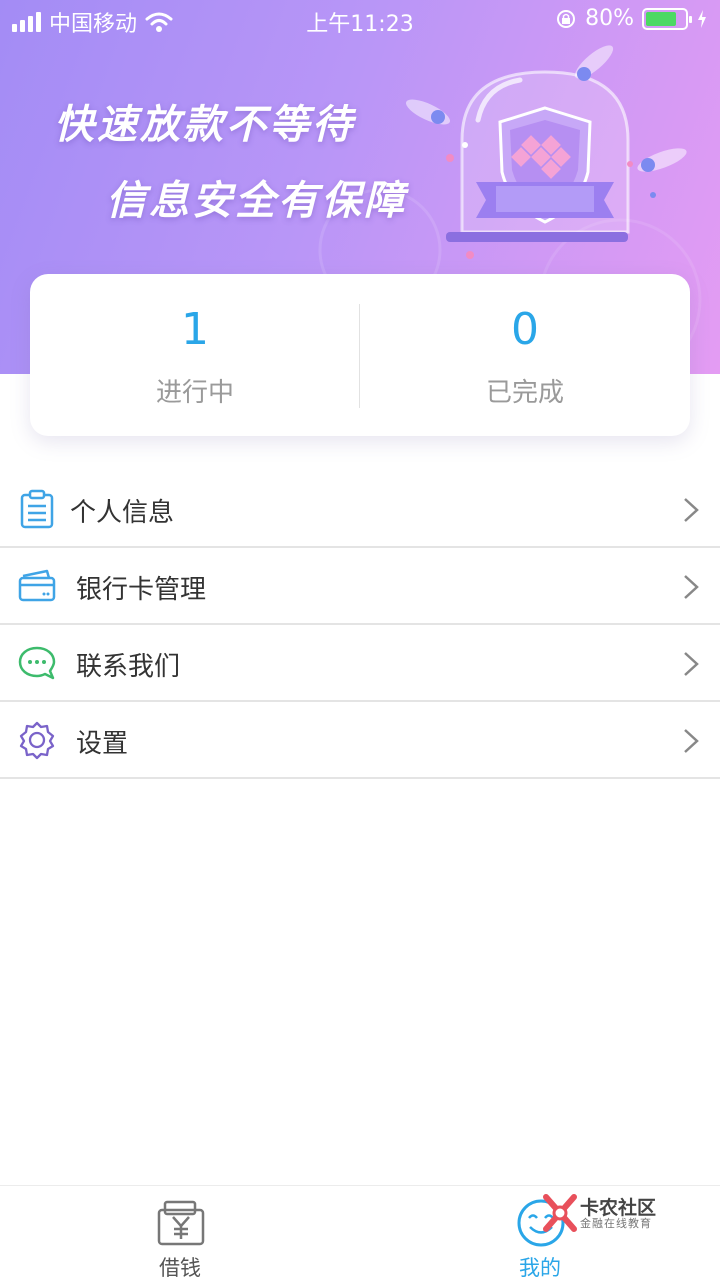 The image size is (720, 1280). Describe the element at coordinates (560, 1213) in the screenshot. I see `watermark-logo-icon` at that location.